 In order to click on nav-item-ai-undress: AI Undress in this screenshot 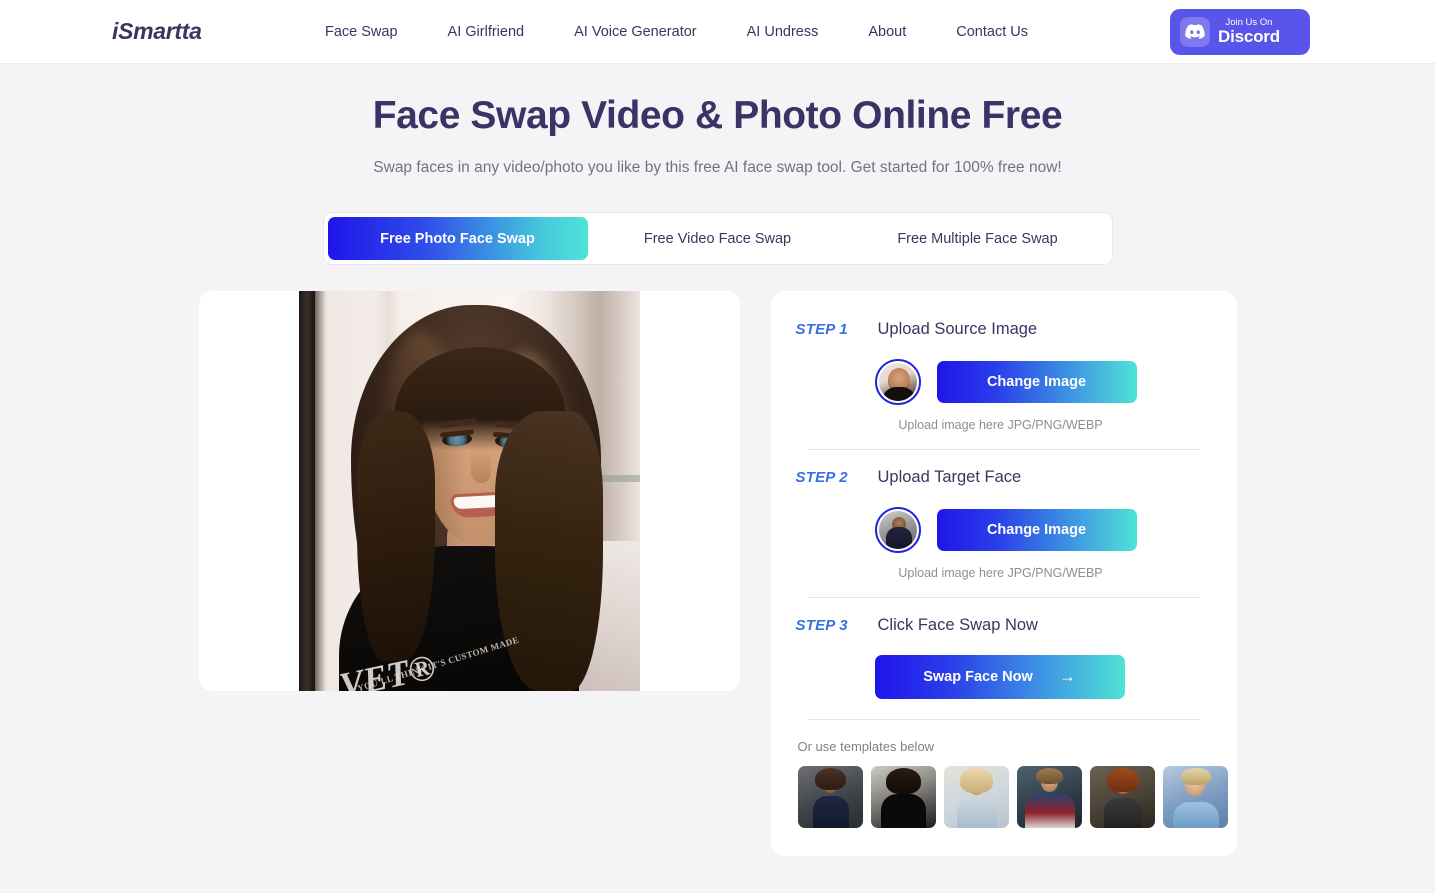, I will do `click(783, 32)`.